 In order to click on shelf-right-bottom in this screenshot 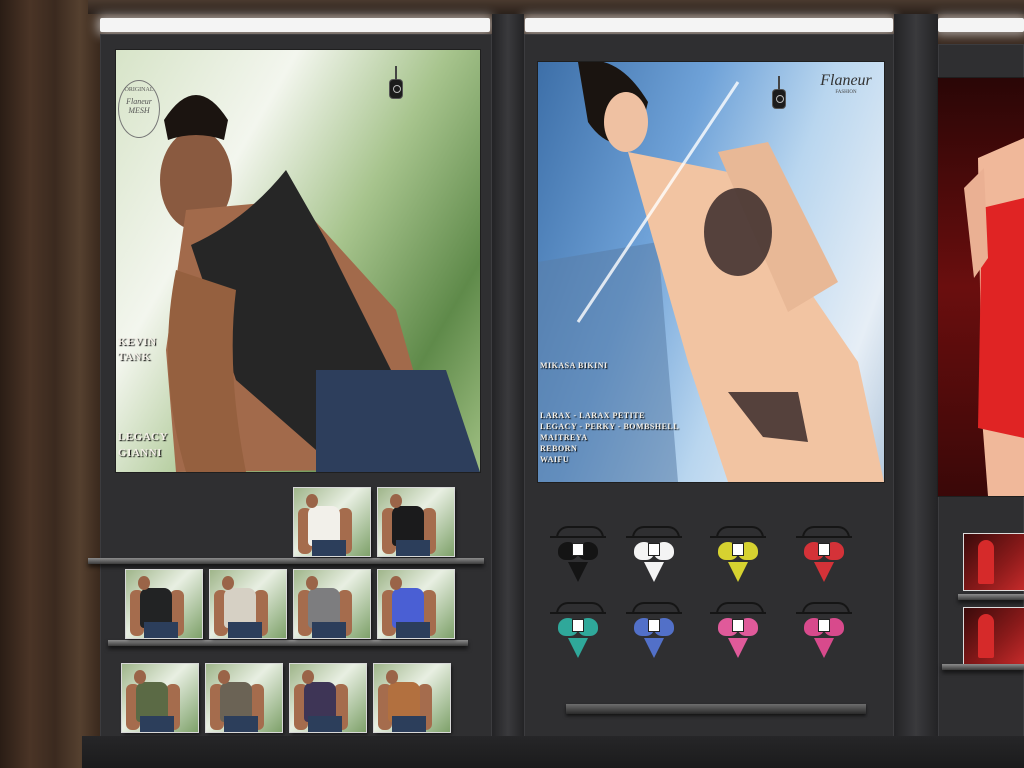, I will do `click(983, 667)`.